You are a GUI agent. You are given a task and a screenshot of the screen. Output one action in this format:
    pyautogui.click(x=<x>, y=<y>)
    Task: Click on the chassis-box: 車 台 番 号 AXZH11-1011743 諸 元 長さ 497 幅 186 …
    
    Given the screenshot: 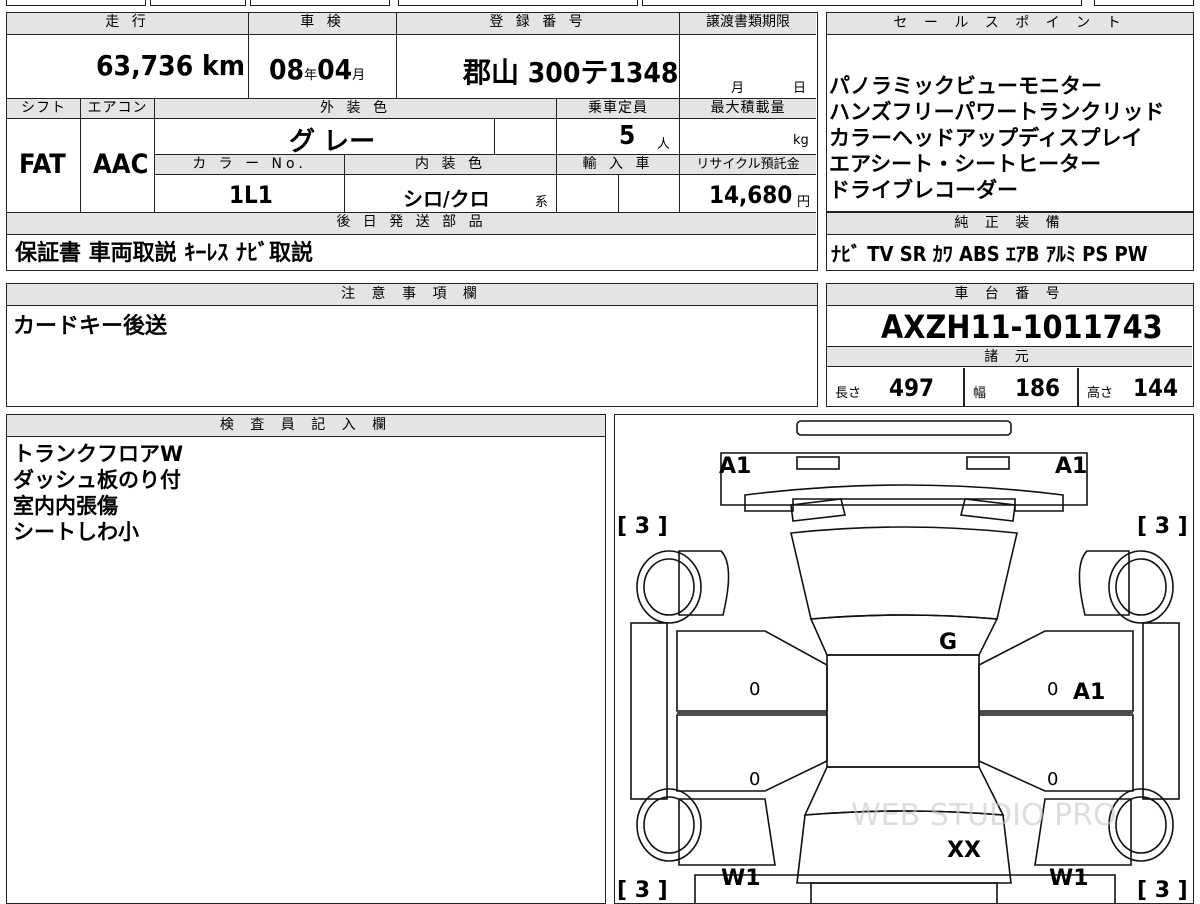 What is the action you would take?
    pyautogui.click(x=1010, y=345)
    